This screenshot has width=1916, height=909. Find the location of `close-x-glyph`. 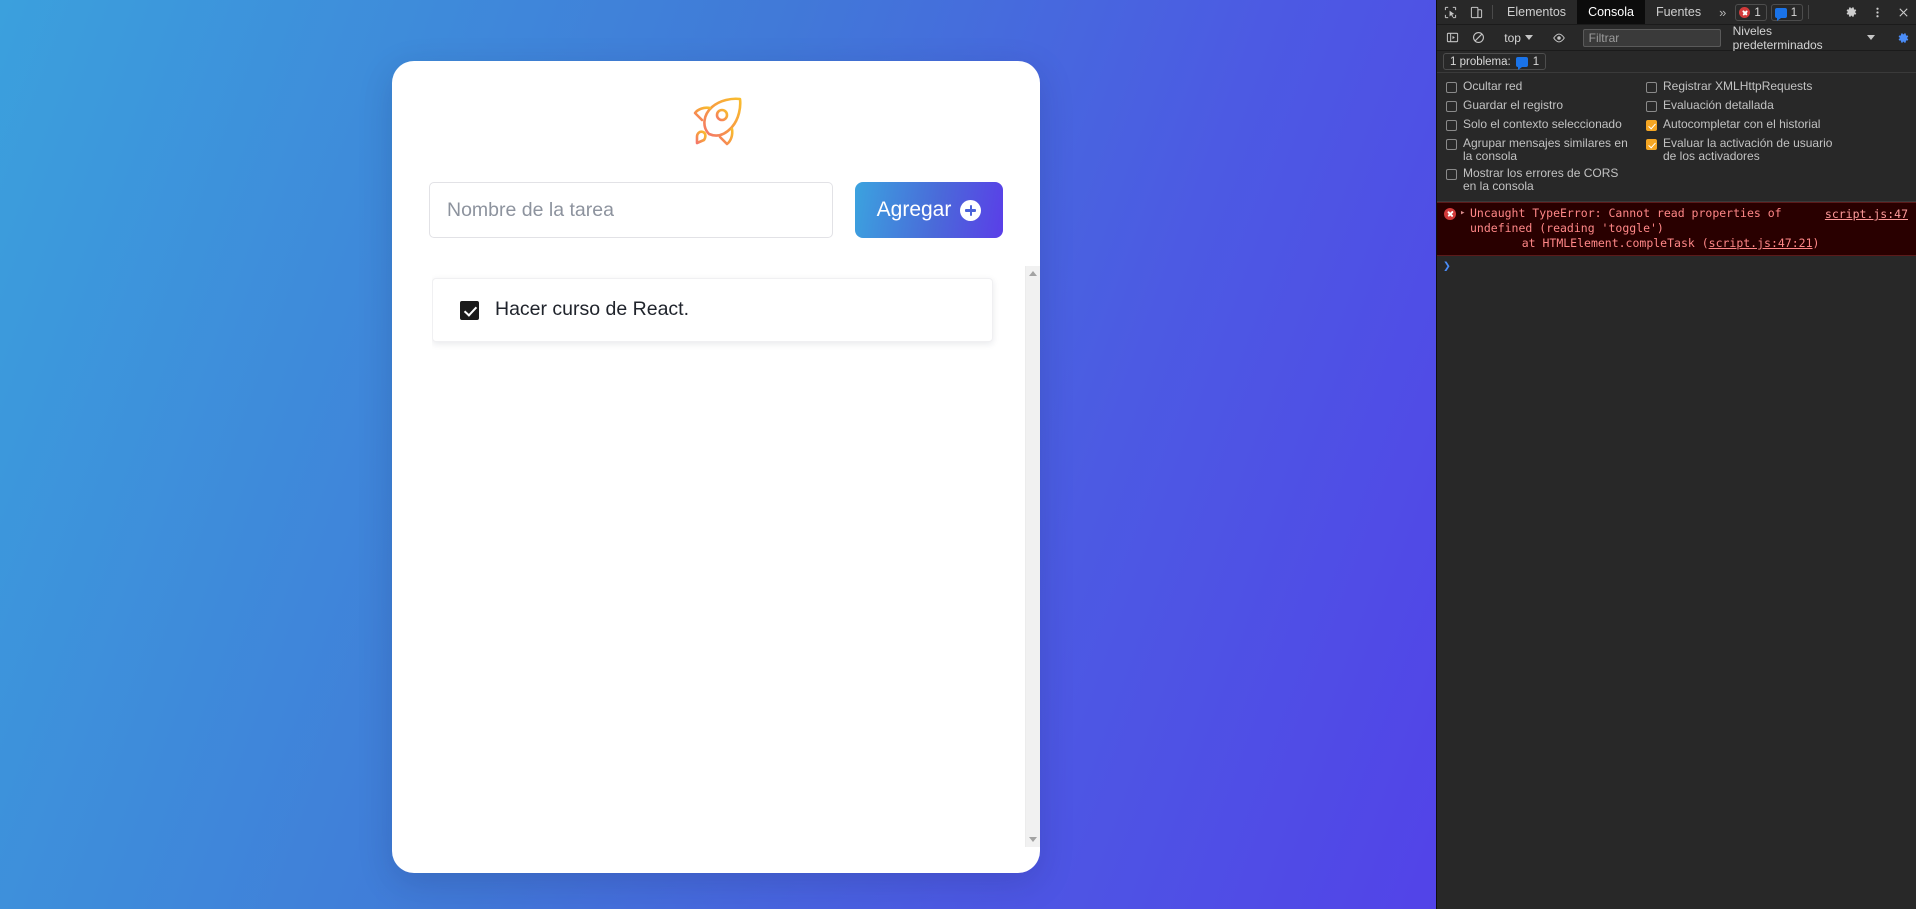

close-x-glyph is located at coordinates (1903, 12).